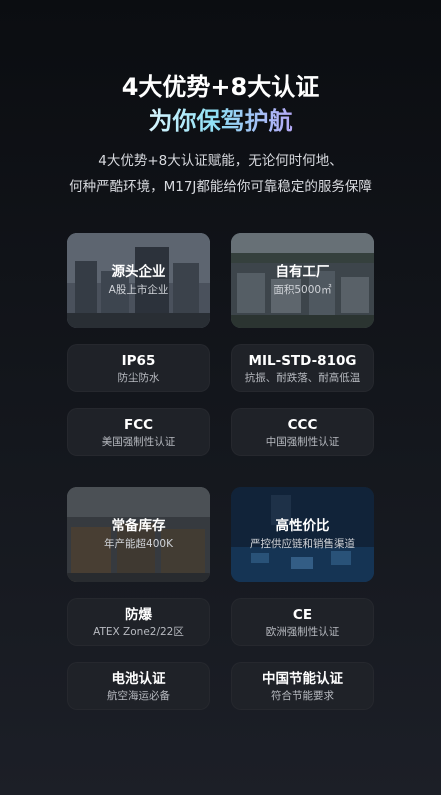 The width and height of the screenshot is (441, 795). I want to click on card-subtitle: 航空海运必备, so click(138, 696).